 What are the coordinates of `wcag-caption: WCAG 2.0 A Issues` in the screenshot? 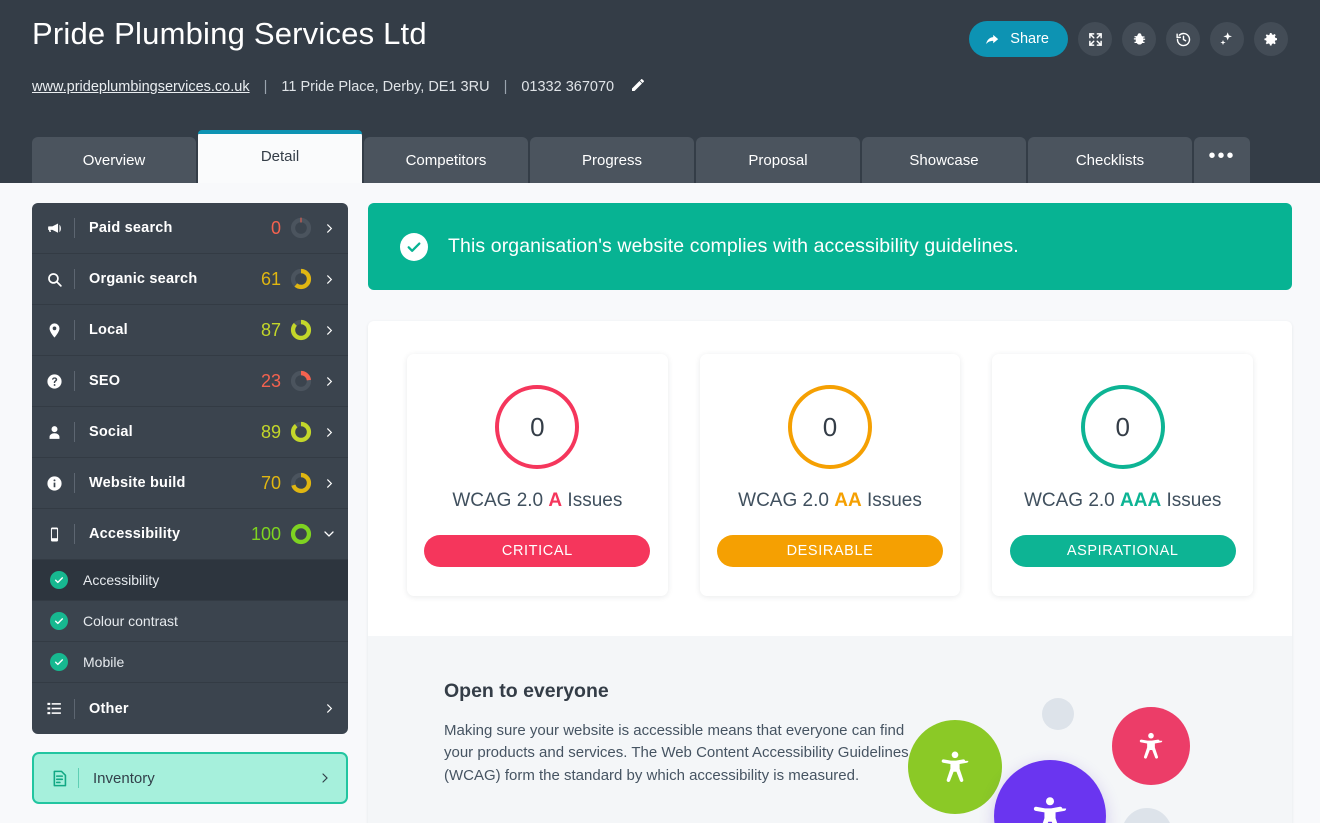 It's located at (537, 501).